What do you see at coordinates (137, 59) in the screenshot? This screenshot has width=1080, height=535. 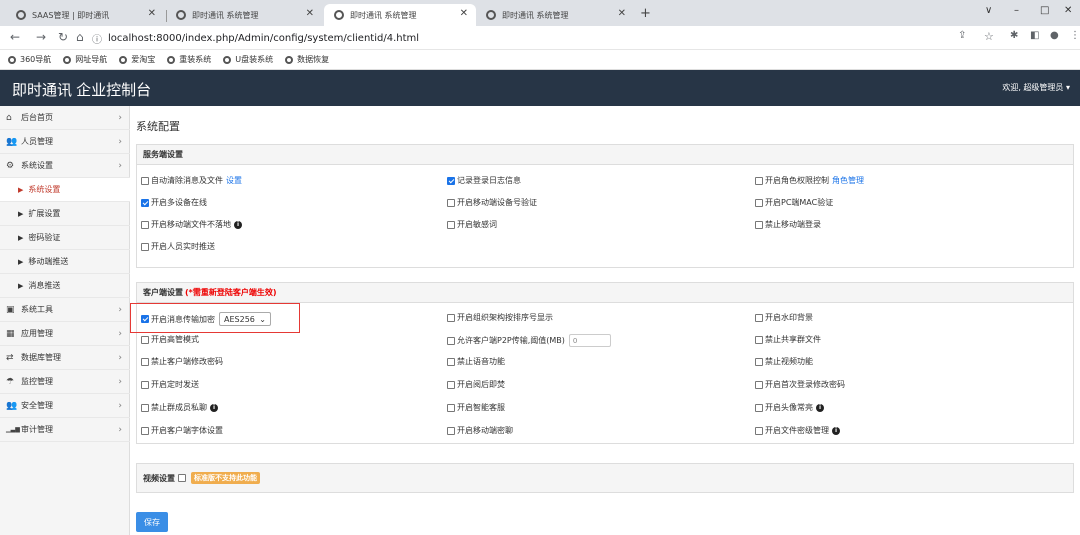 I see `bookmark-item: 爱淘宝` at bounding box center [137, 59].